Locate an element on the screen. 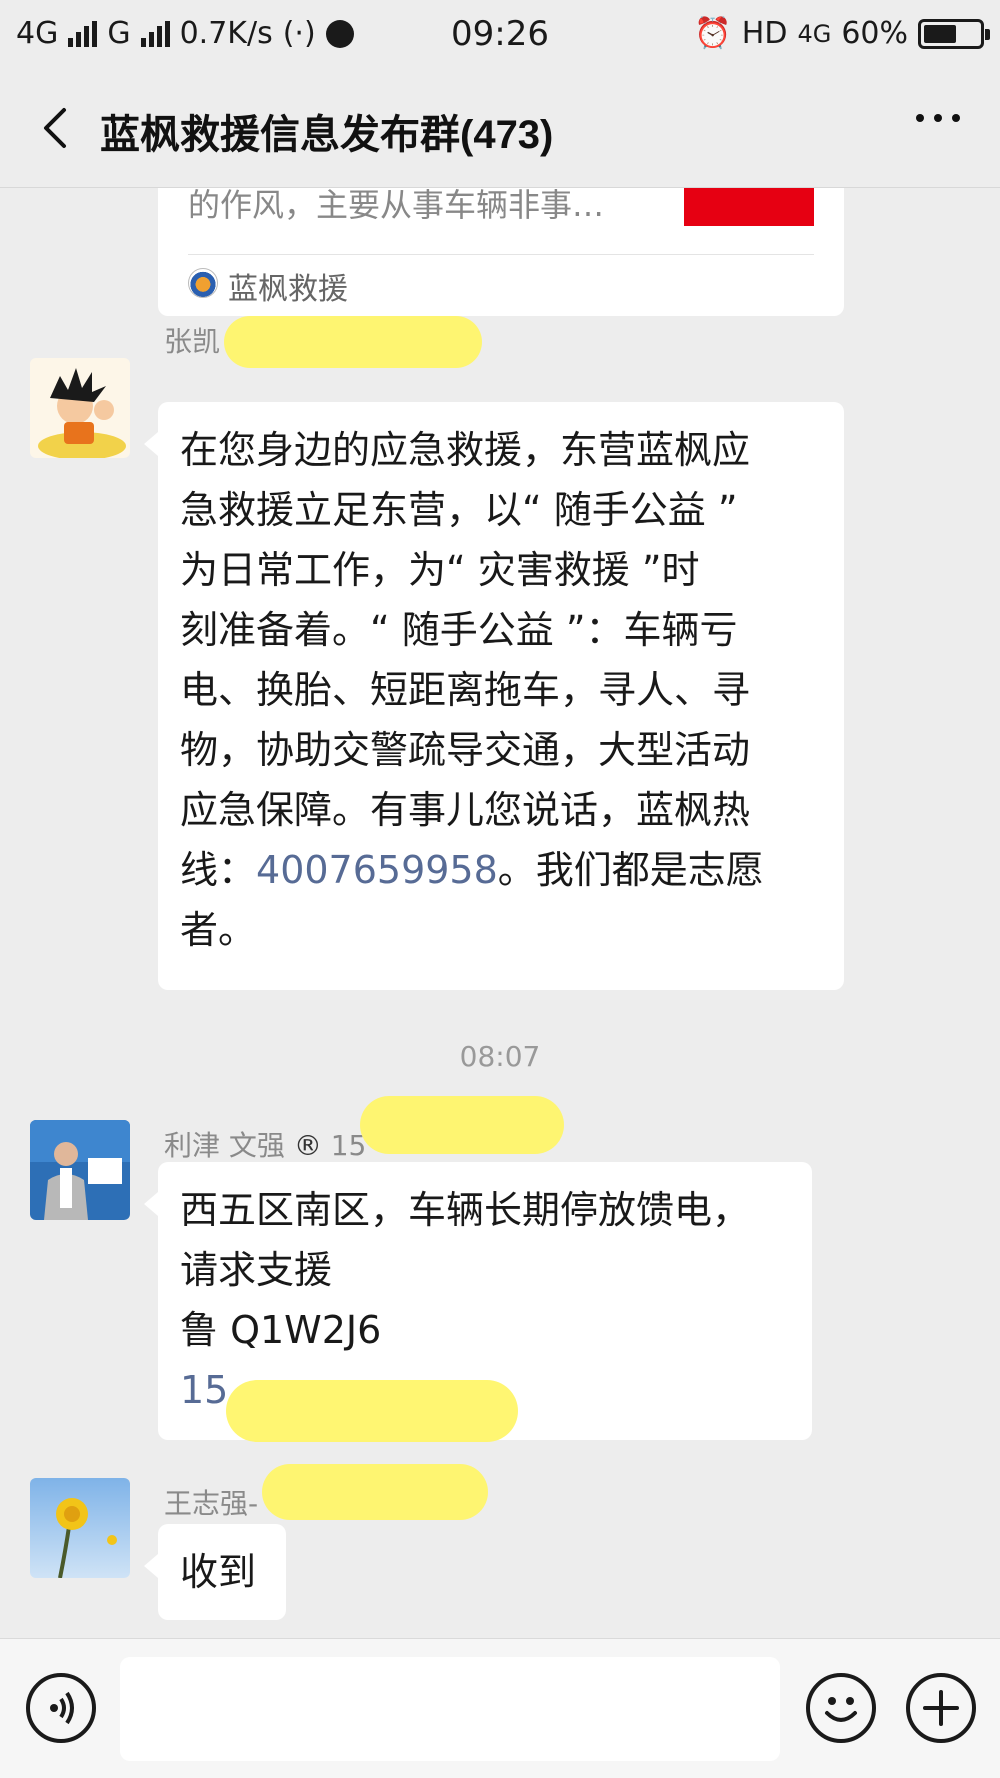 The image size is (1000, 1778). message-line: 西五区南区，车辆长期停放馈电， is located at coordinates (465, 1210).